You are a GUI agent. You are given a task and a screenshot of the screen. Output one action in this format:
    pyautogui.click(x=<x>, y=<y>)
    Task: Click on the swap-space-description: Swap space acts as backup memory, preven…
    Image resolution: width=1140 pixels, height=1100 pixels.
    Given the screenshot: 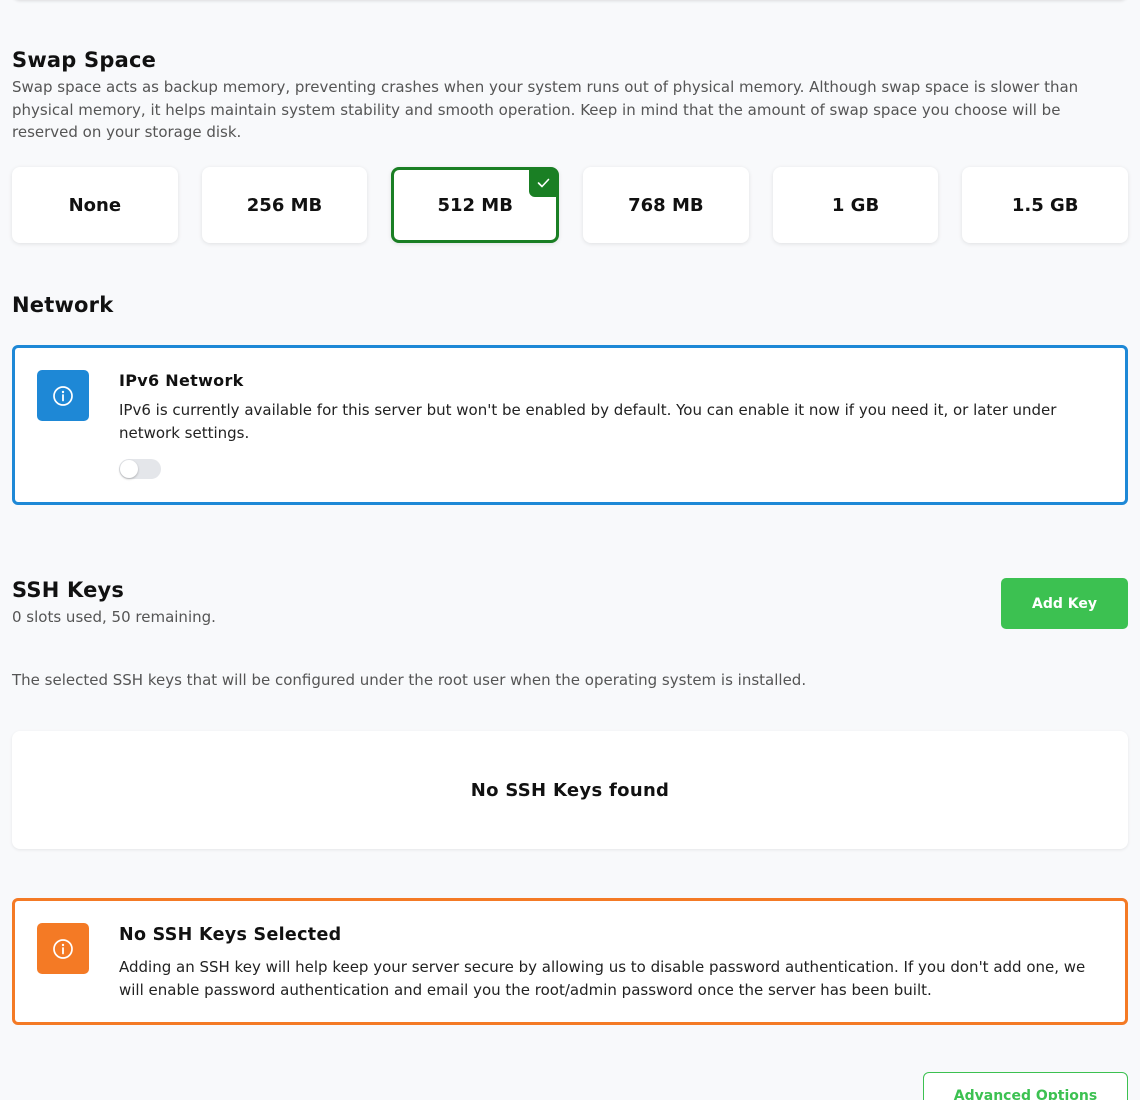 What is the action you would take?
    pyautogui.click(x=545, y=109)
    